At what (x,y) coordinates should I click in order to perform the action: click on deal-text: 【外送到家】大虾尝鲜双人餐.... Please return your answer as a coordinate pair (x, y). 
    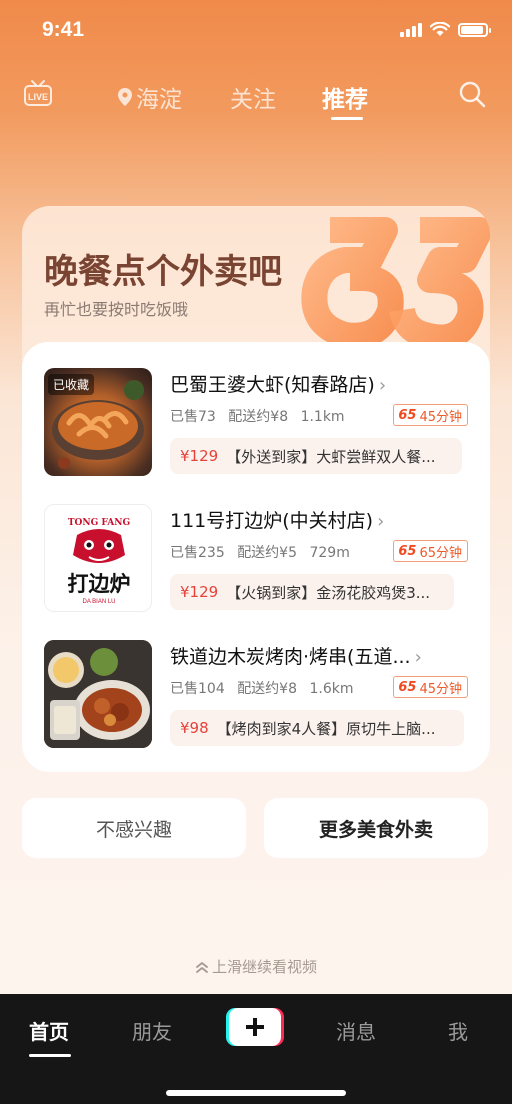
    Looking at the image, I should click on (331, 456).